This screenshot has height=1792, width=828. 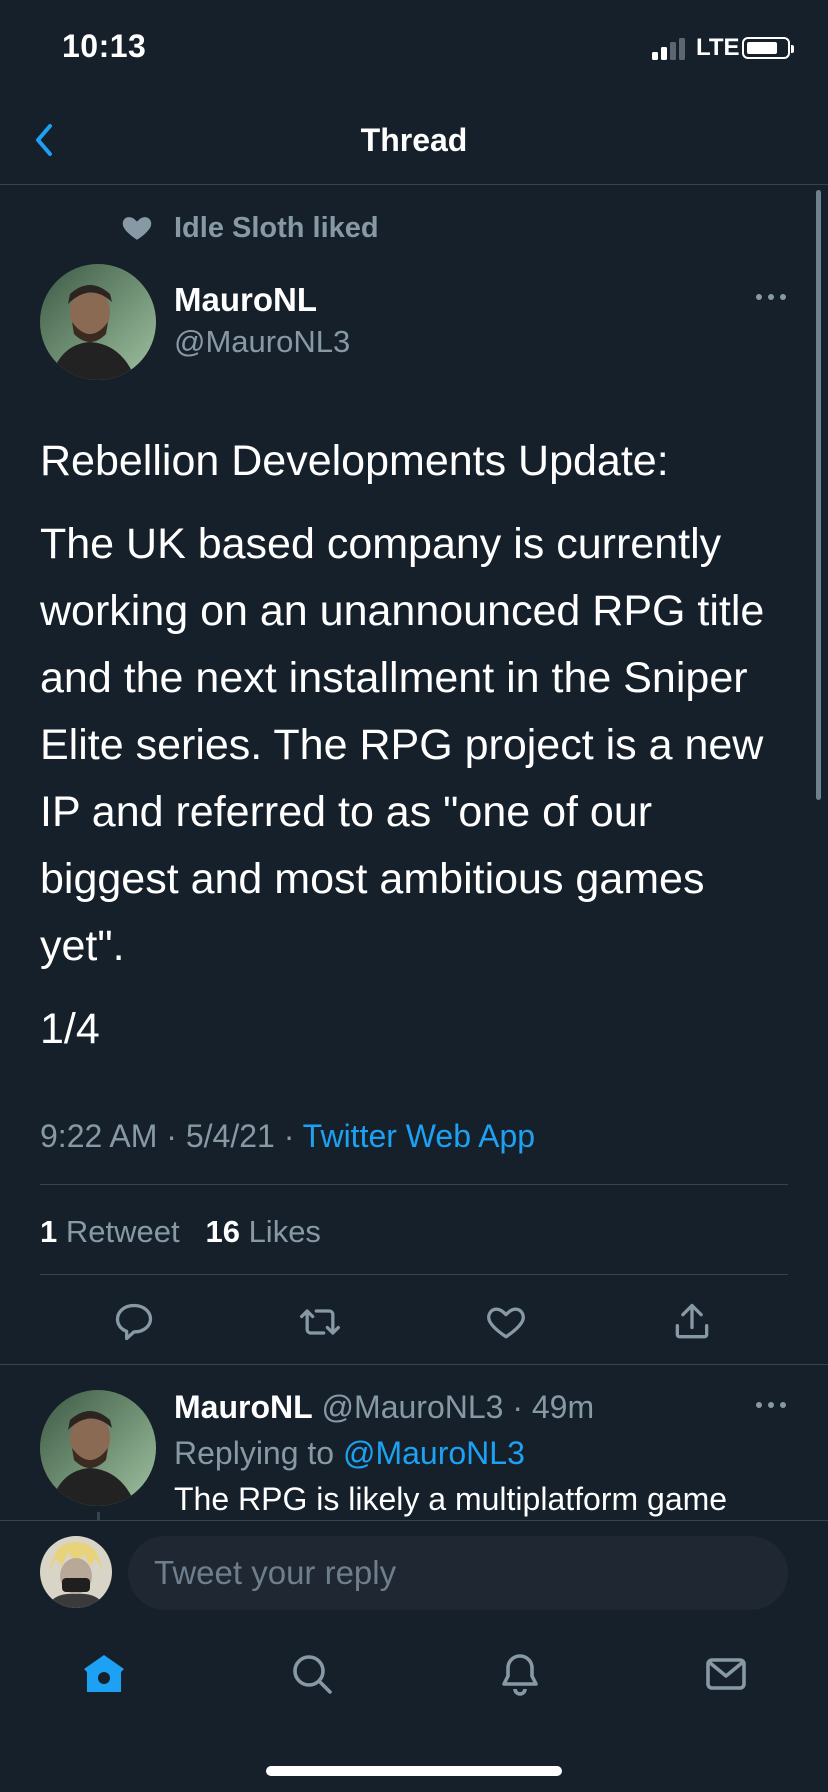 I want to click on tweet-stats: 1 Retweet 16 Likes, so click(x=180, y=1232).